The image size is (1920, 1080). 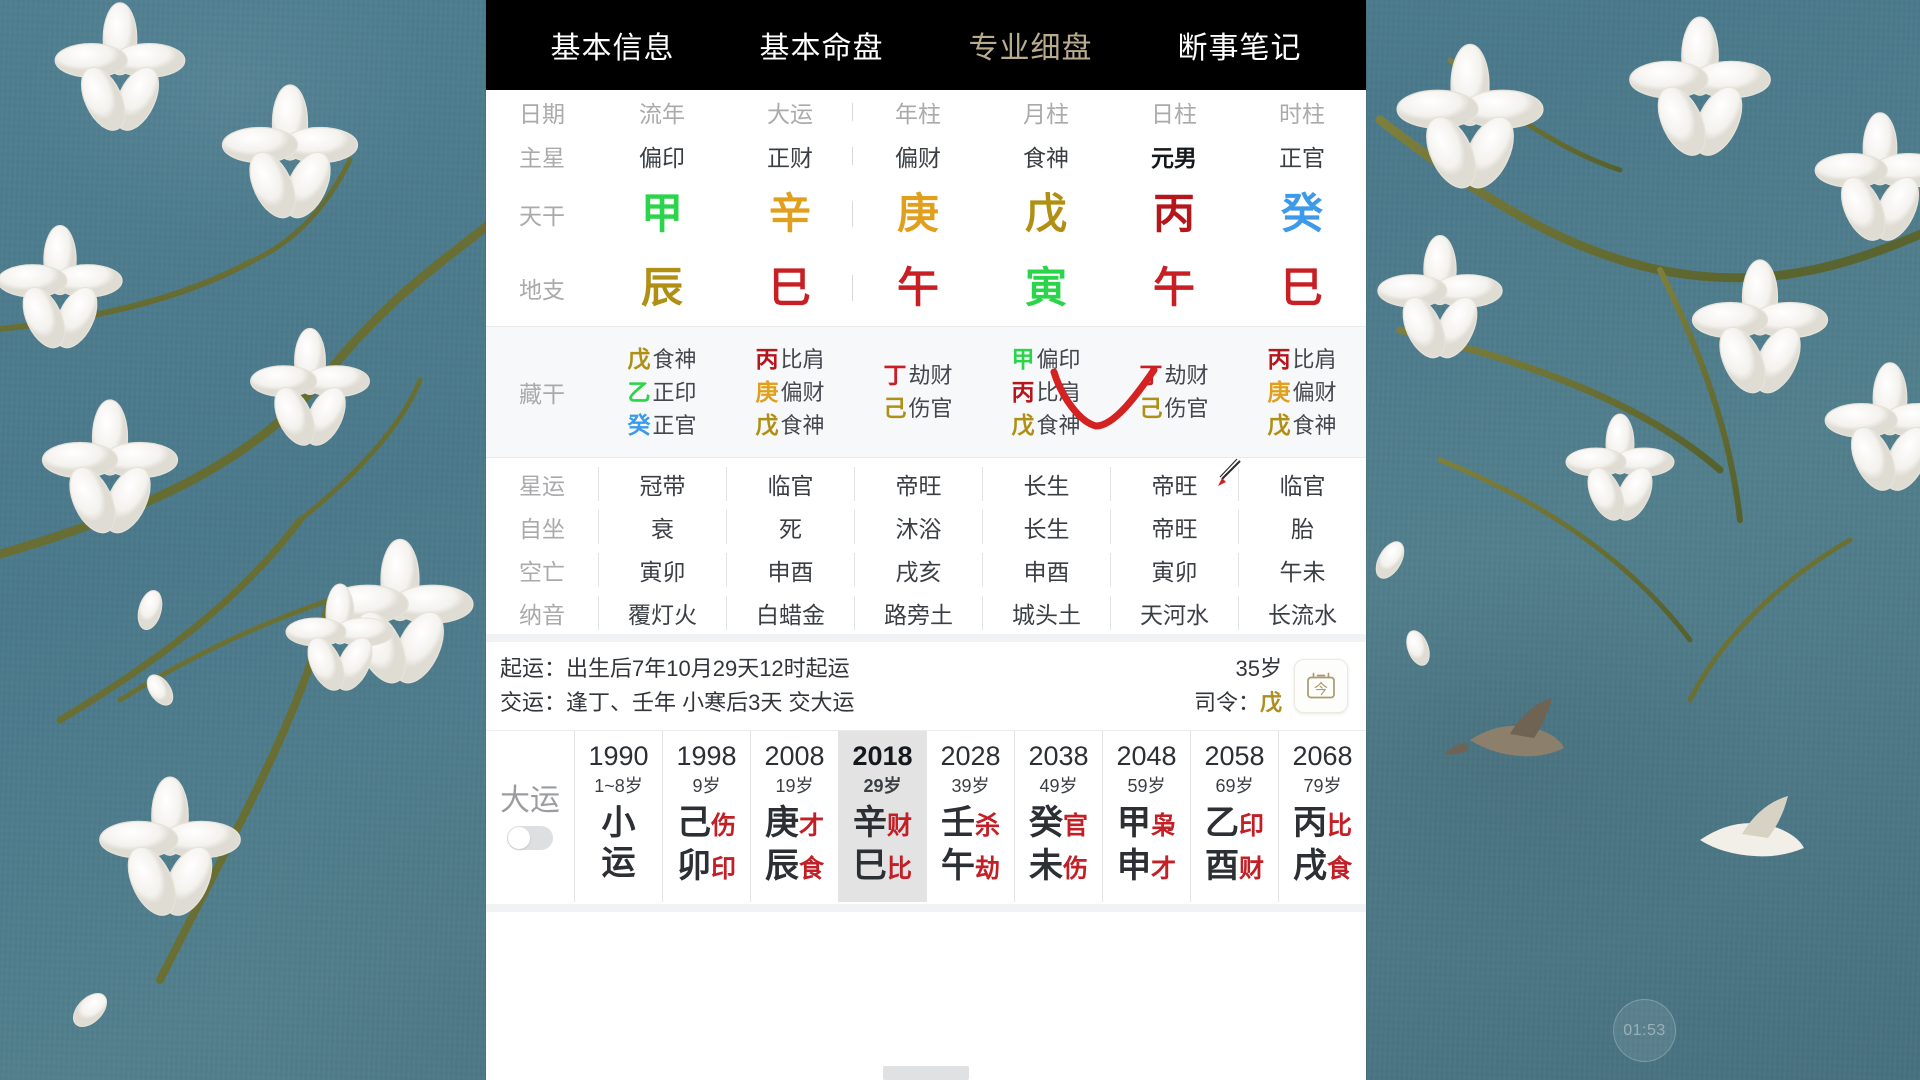 What do you see at coordinates (926, 45) in the screenshot?
I see `top-tabbar: 基本信息 基本命盘 专业细盘 断事笔记` at bounding box center [926, 45].